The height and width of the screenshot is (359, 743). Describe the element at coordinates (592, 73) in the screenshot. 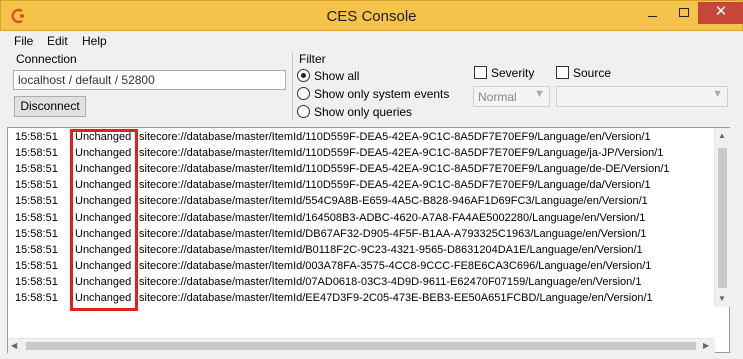

I see `checkbox-label: Source` at that location.